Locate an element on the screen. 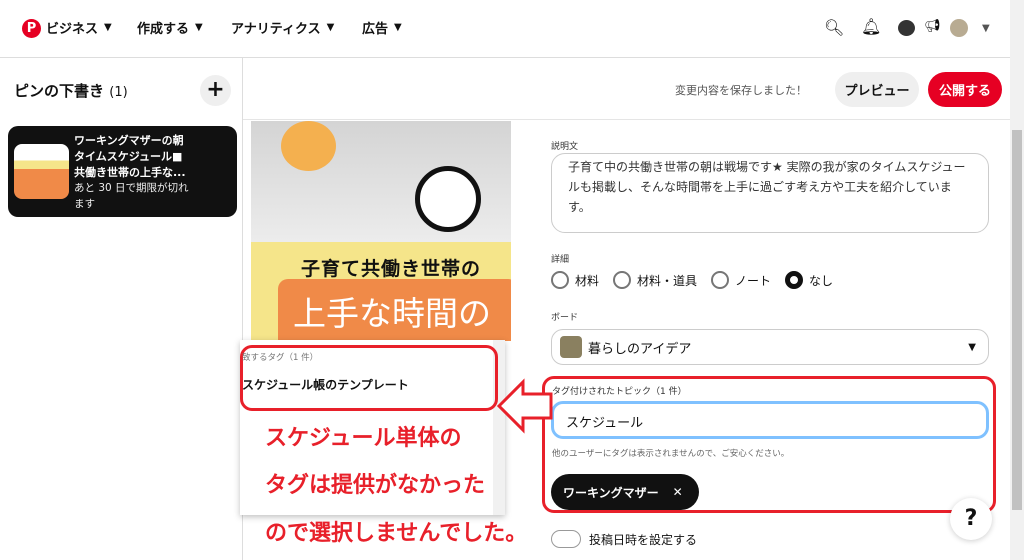 The height and width of the screenshot is (560, 1024). avatar is located at coordinates (959, 28).